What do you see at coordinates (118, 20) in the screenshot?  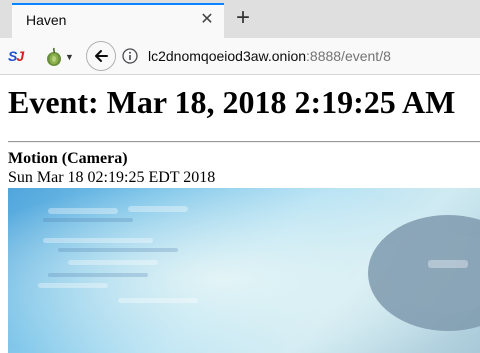 I see `tab-haven: Haven ✕` at bounding box center [118, 20].